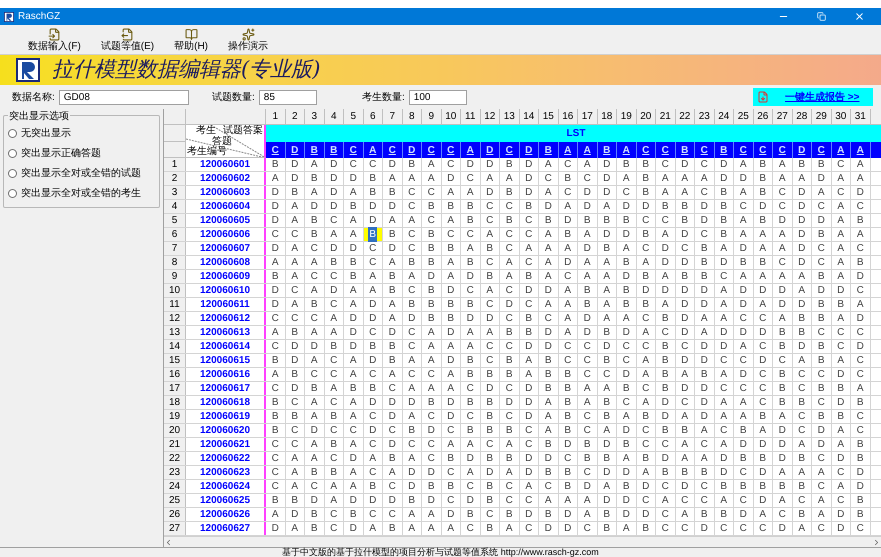 This screenshot has height=557, width=881. I want to click on toolbar-button: 帮助(H), so click(191, 40).